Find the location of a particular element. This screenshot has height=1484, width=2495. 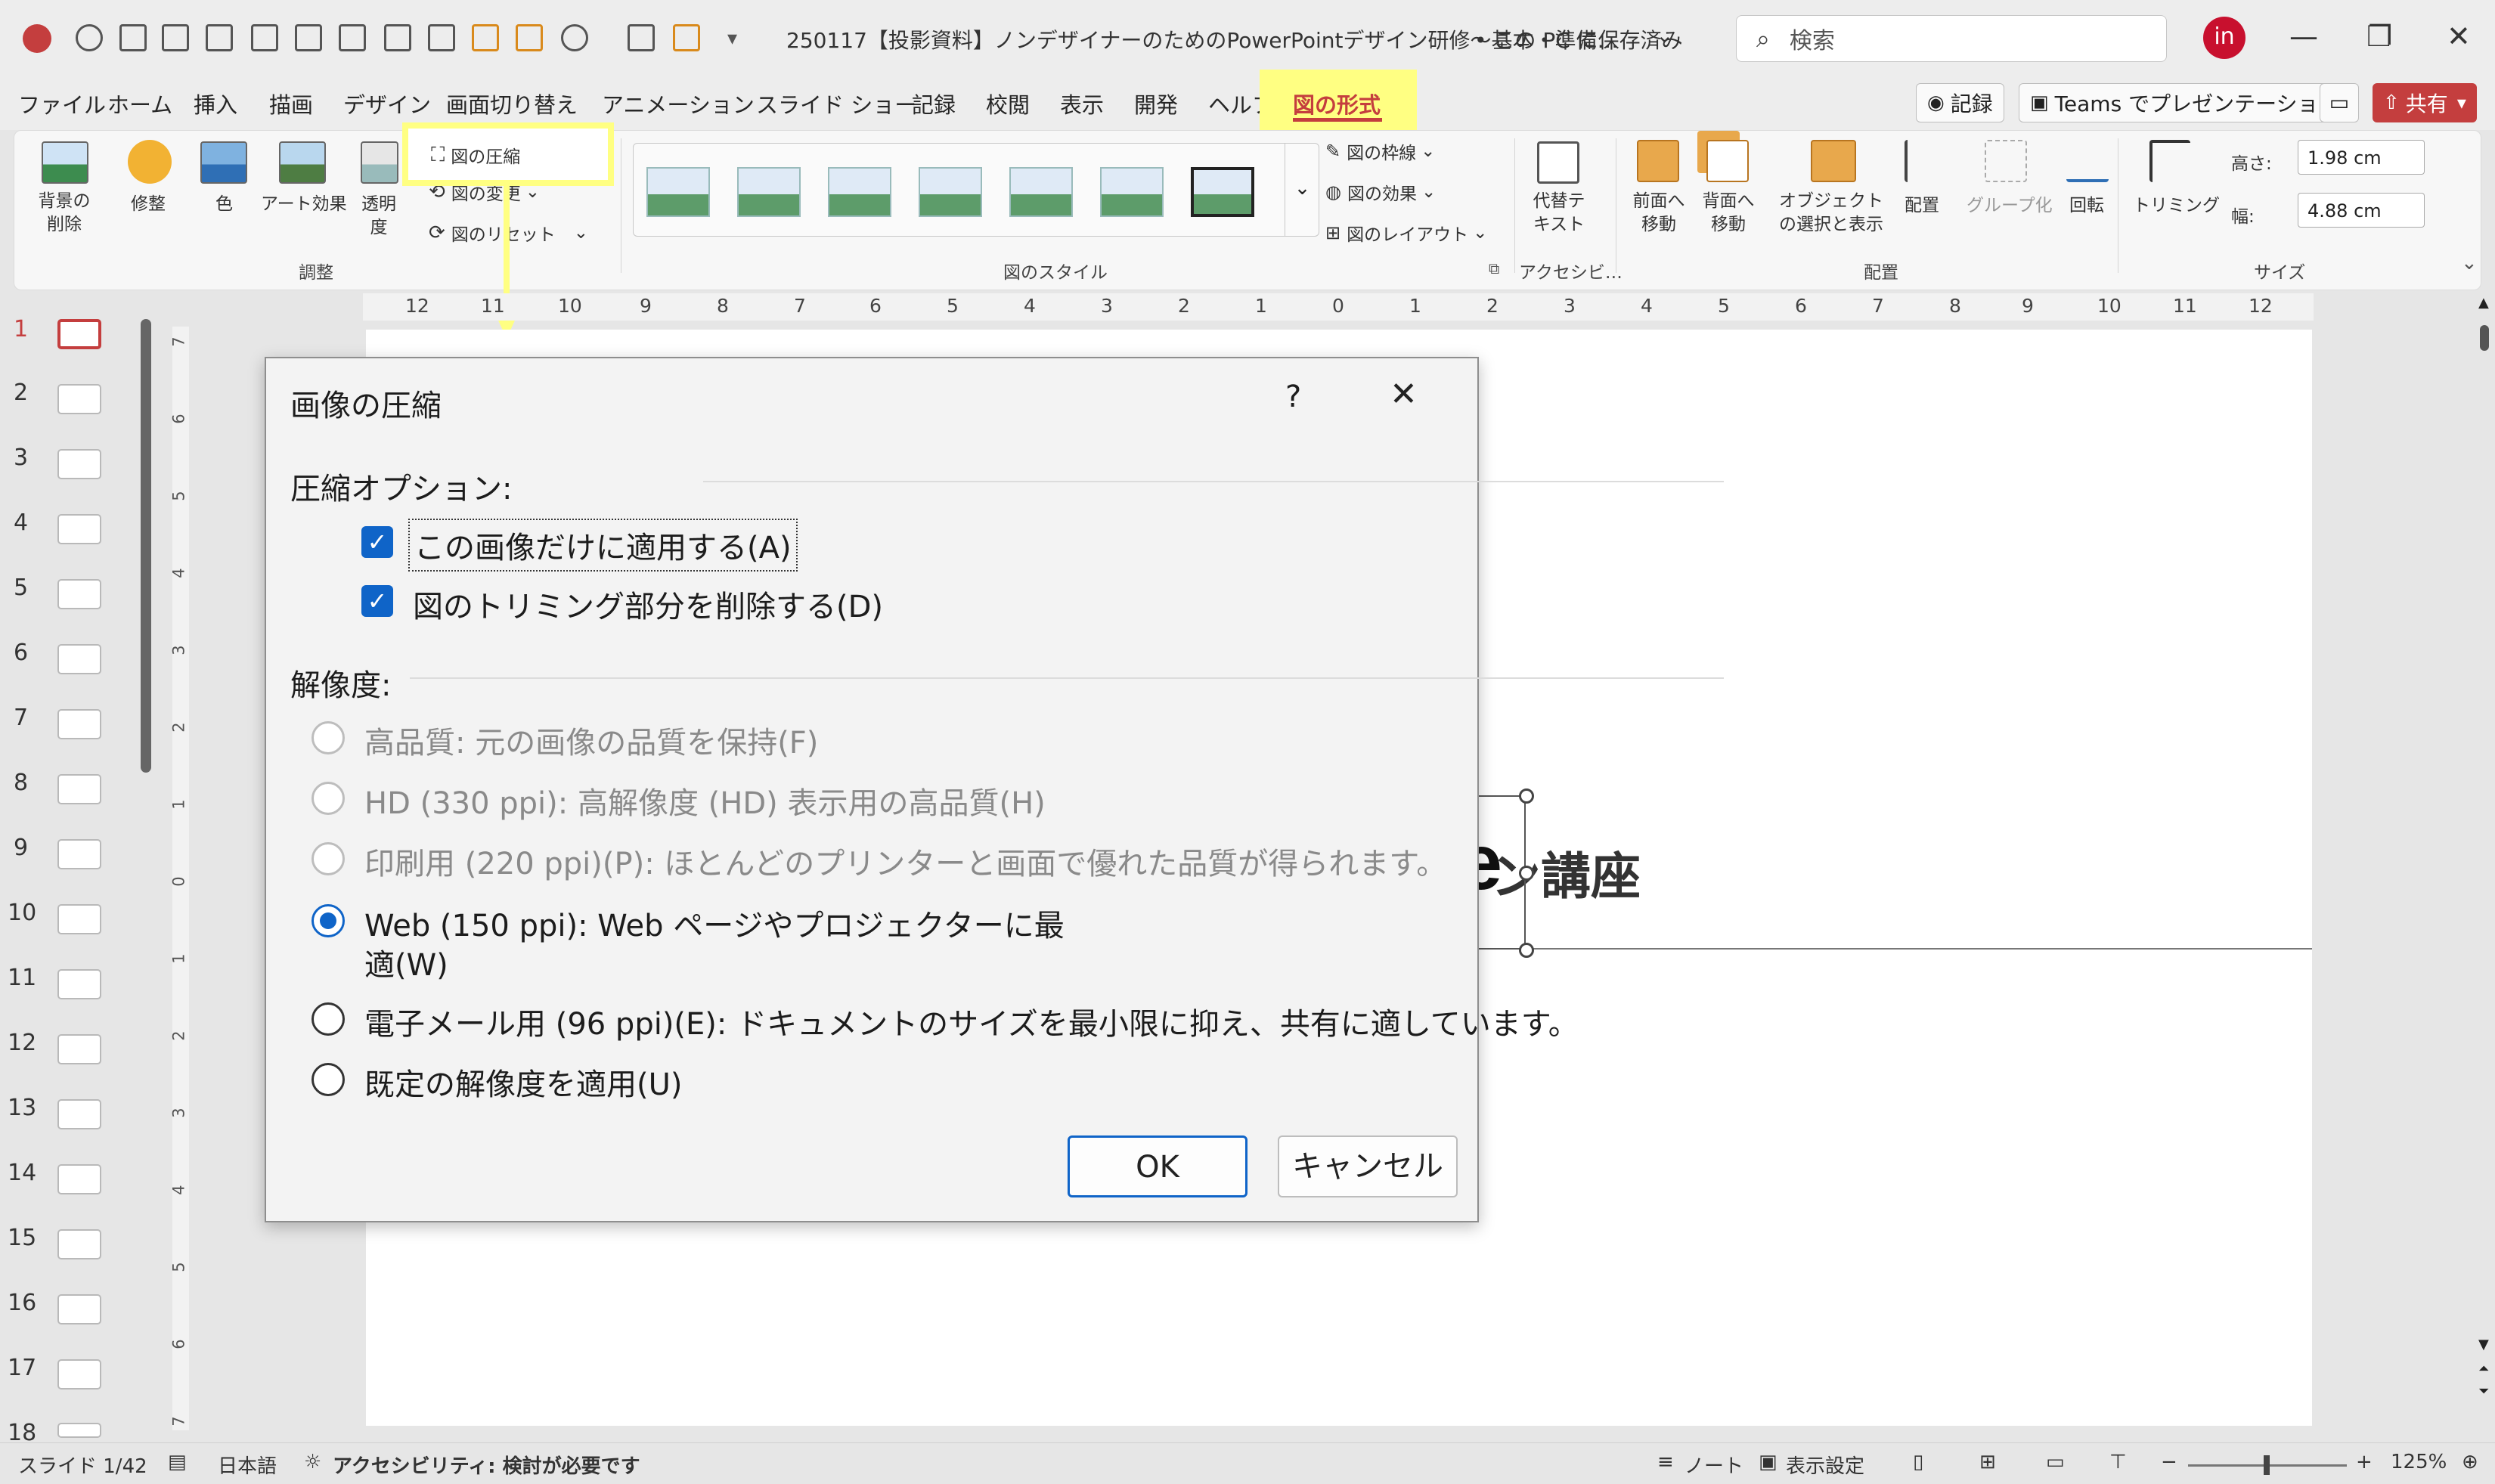

artistic-effects-label: アート効果 is located at coordinates (304, 205).